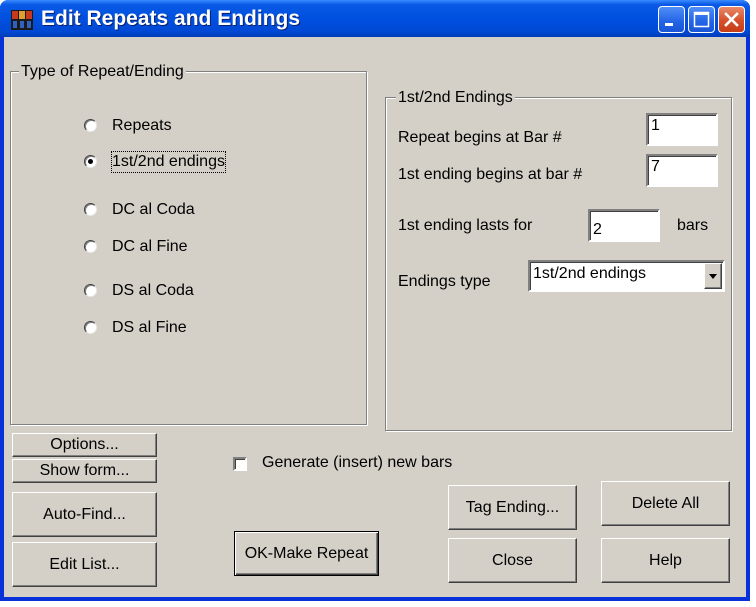 The image size is (756, 607). Describe the element at coordinates (465, 225) in the screenshot. I see `first-ending-lasts-label: 1st ending lasts for` at that location.